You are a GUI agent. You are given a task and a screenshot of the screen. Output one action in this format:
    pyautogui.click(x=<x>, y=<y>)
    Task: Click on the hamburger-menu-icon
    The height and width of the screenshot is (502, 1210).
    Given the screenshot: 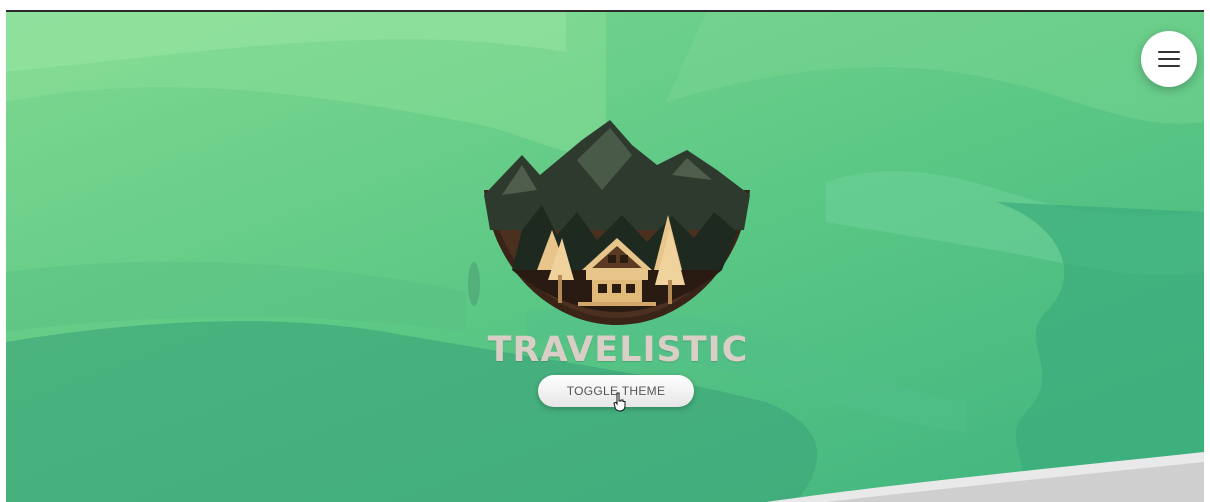 What is the action you would take?
    pyautogui.click(x=1169, y=59)
    